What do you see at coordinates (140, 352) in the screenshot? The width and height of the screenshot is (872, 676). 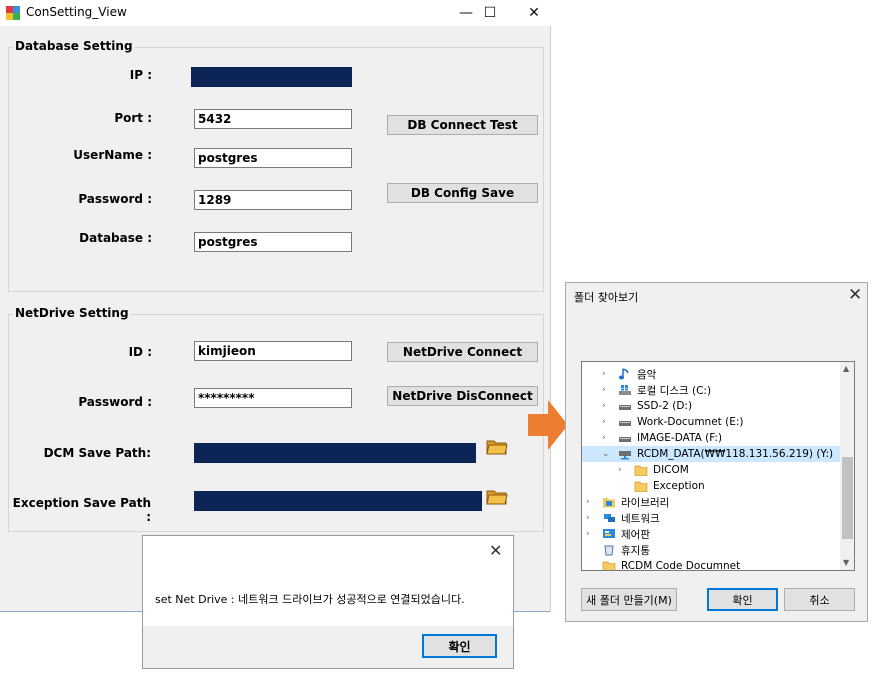 I see `id-label: ID :` at bounding box center [140, 352].